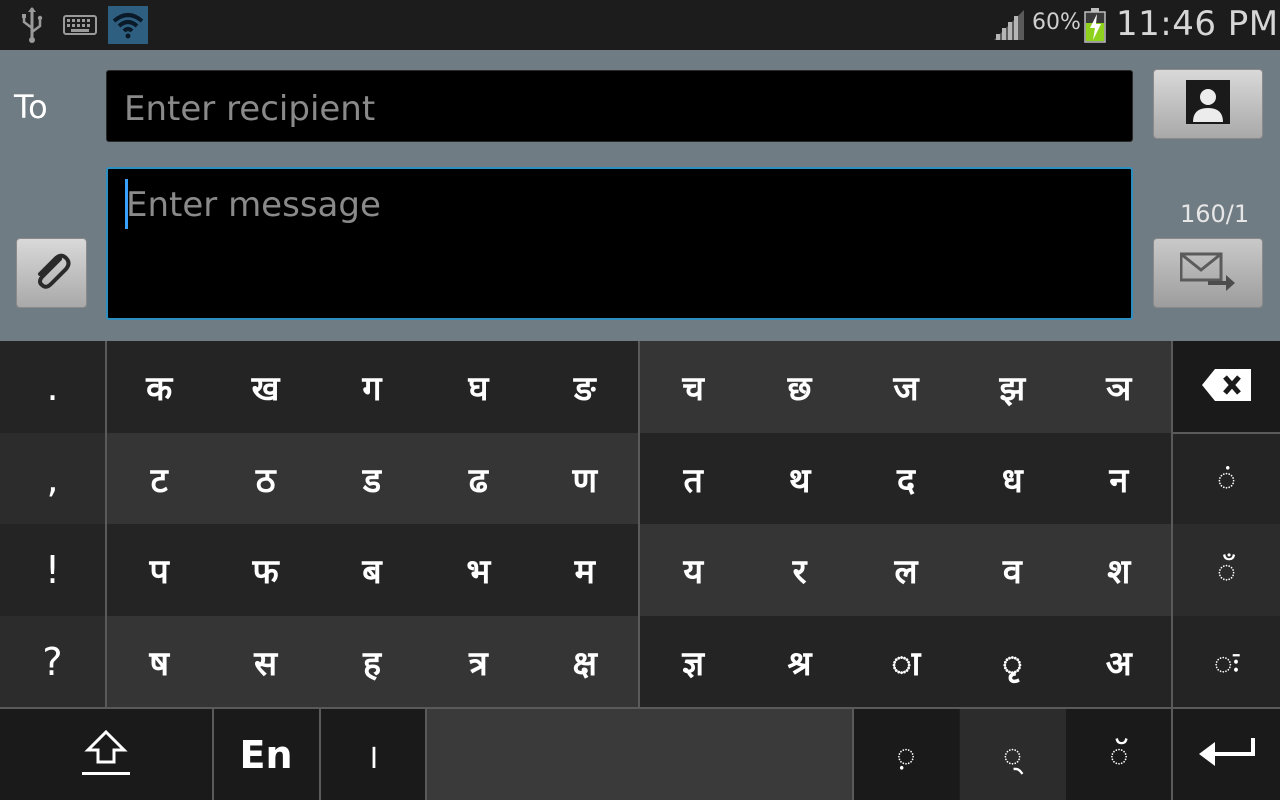 This screenshot has width=1280, height=800. What do you see at coordinates (1118, 662) in the screenshot?
I see `key-letter: अ` at bounding box center [1118, 662].